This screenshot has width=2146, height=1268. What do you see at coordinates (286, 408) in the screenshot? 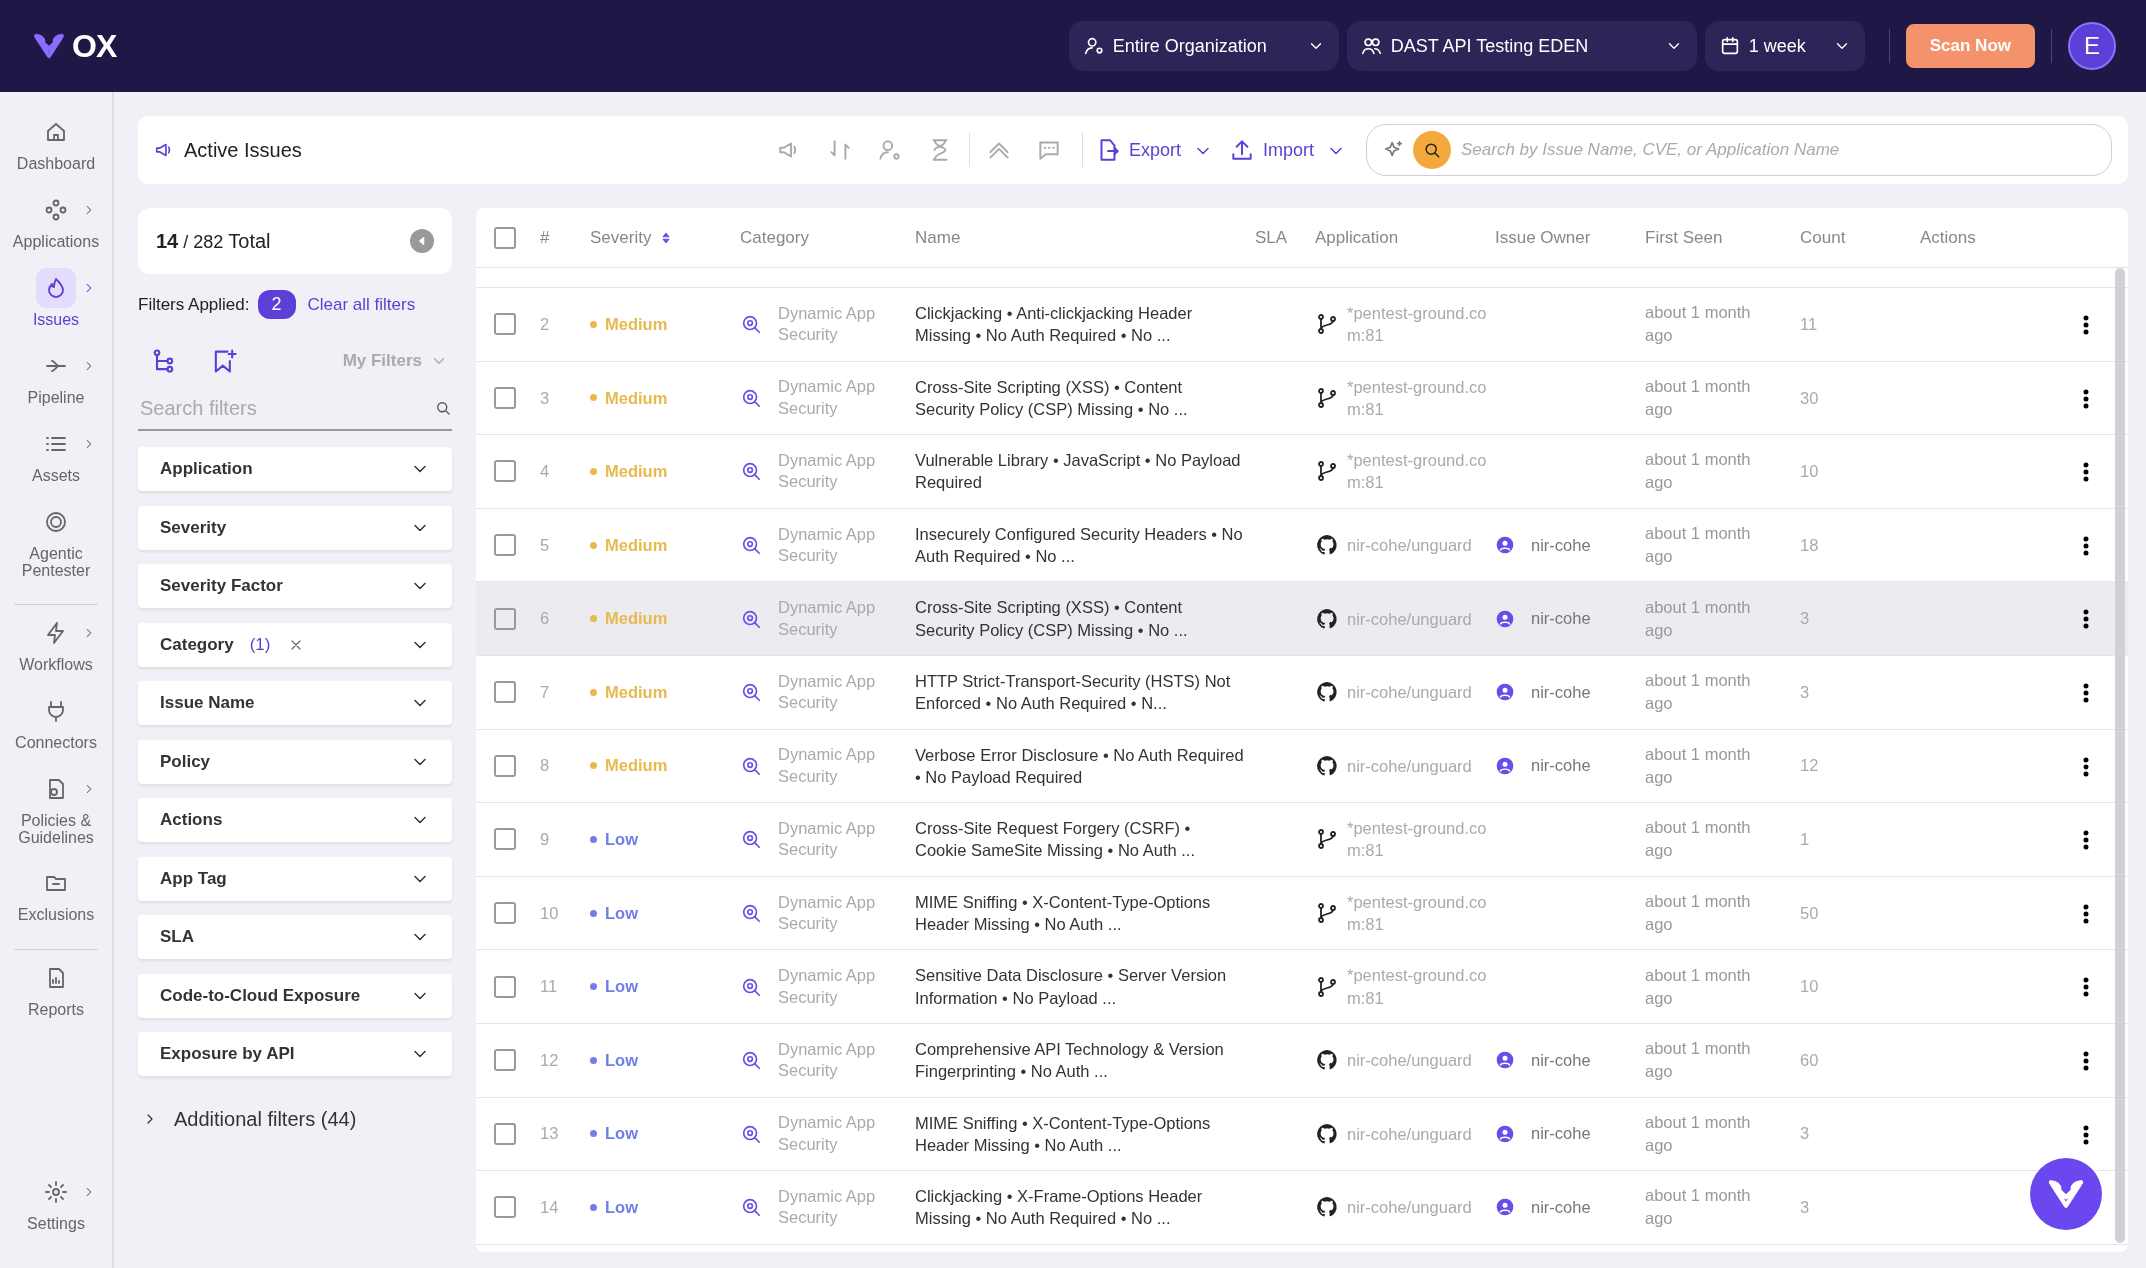
I see `filter-search-field: Search filters` at bounding box center [286, 408].